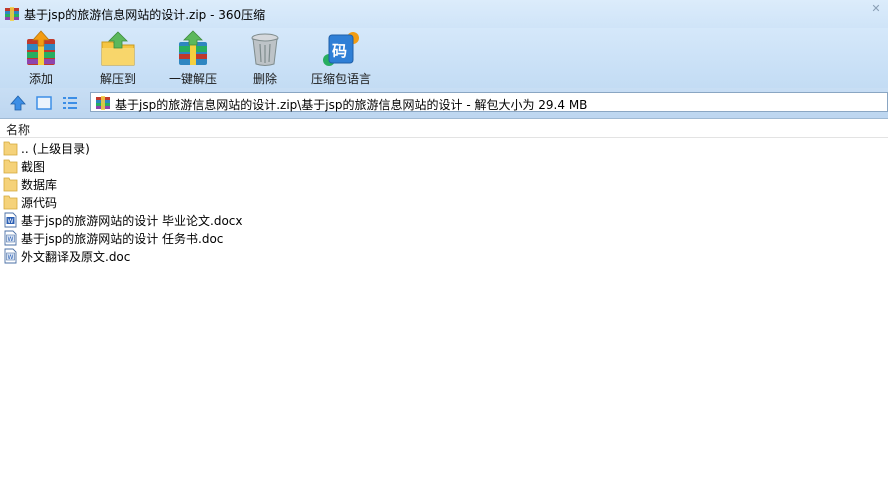  Describe the element at coordinates (193, 47) in the screenshot. I see `one-click-extract-icon` at that location.